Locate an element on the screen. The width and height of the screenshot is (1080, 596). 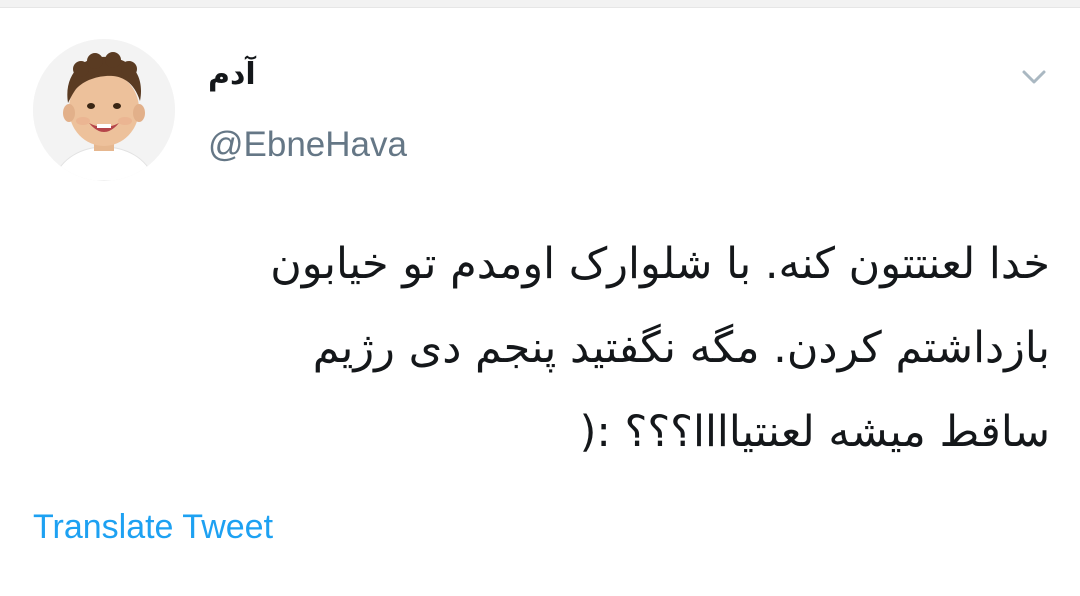
user-handle: @EbneHava is located at coordinates (307, 145).